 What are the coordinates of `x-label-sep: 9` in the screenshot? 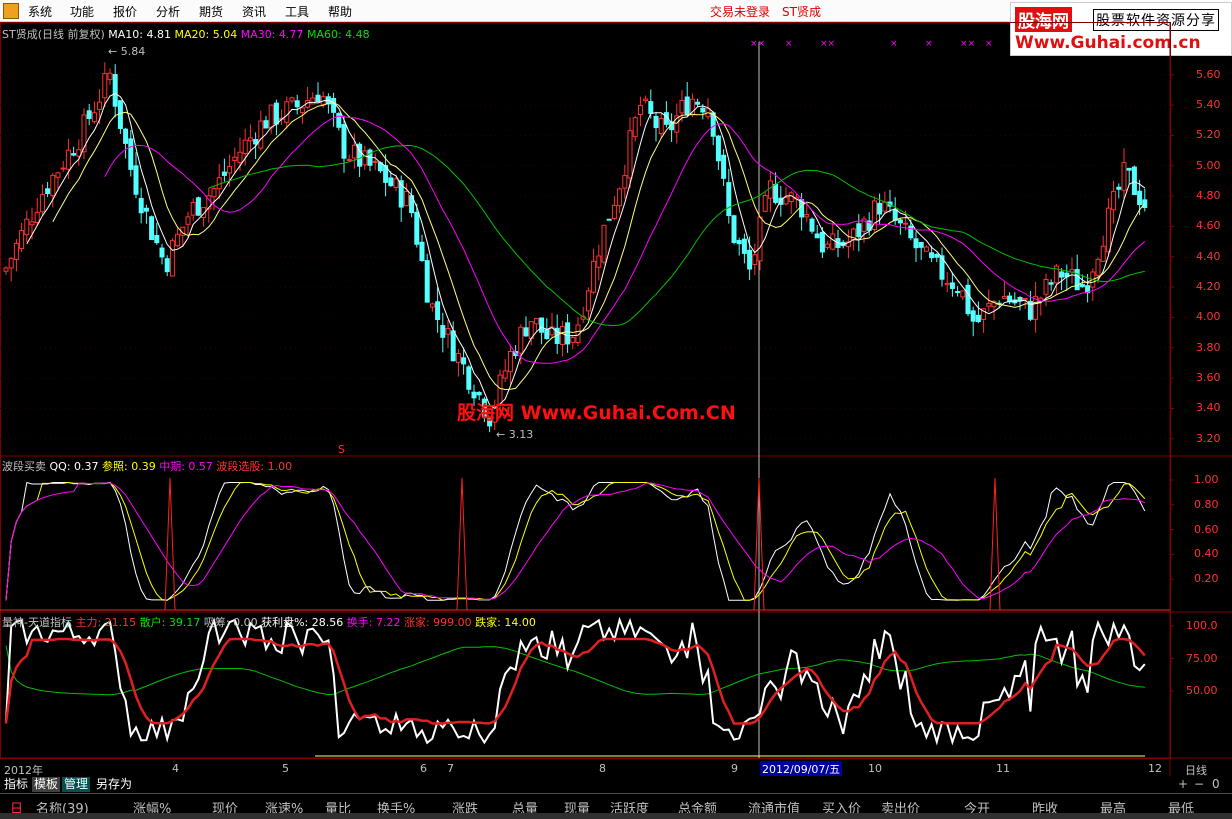 It's located at (734, 768).